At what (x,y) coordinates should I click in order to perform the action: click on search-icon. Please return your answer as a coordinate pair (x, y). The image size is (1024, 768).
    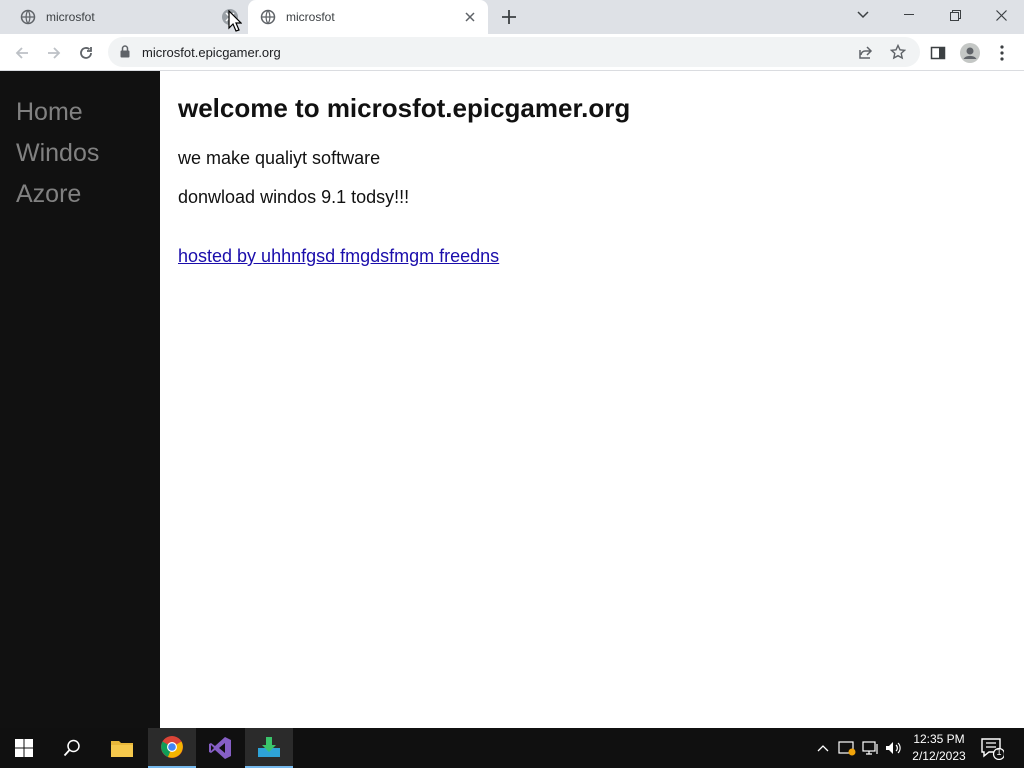
    Looking at the image, I should click on (72, 748).